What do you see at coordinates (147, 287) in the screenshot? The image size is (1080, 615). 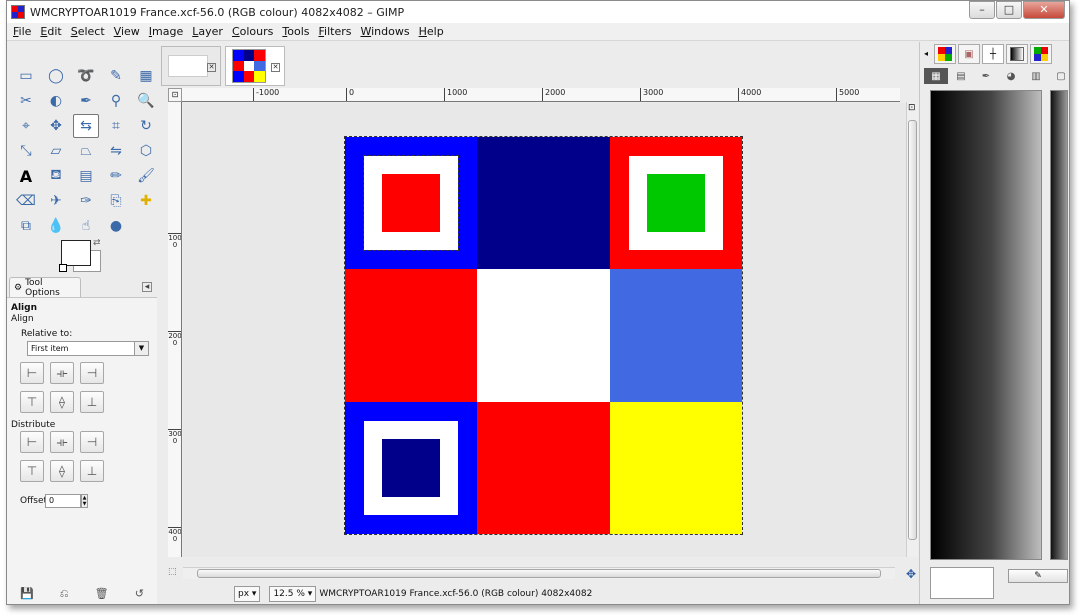 I see `tab-menu-icon: ◂` at bounding box center [147, 287].